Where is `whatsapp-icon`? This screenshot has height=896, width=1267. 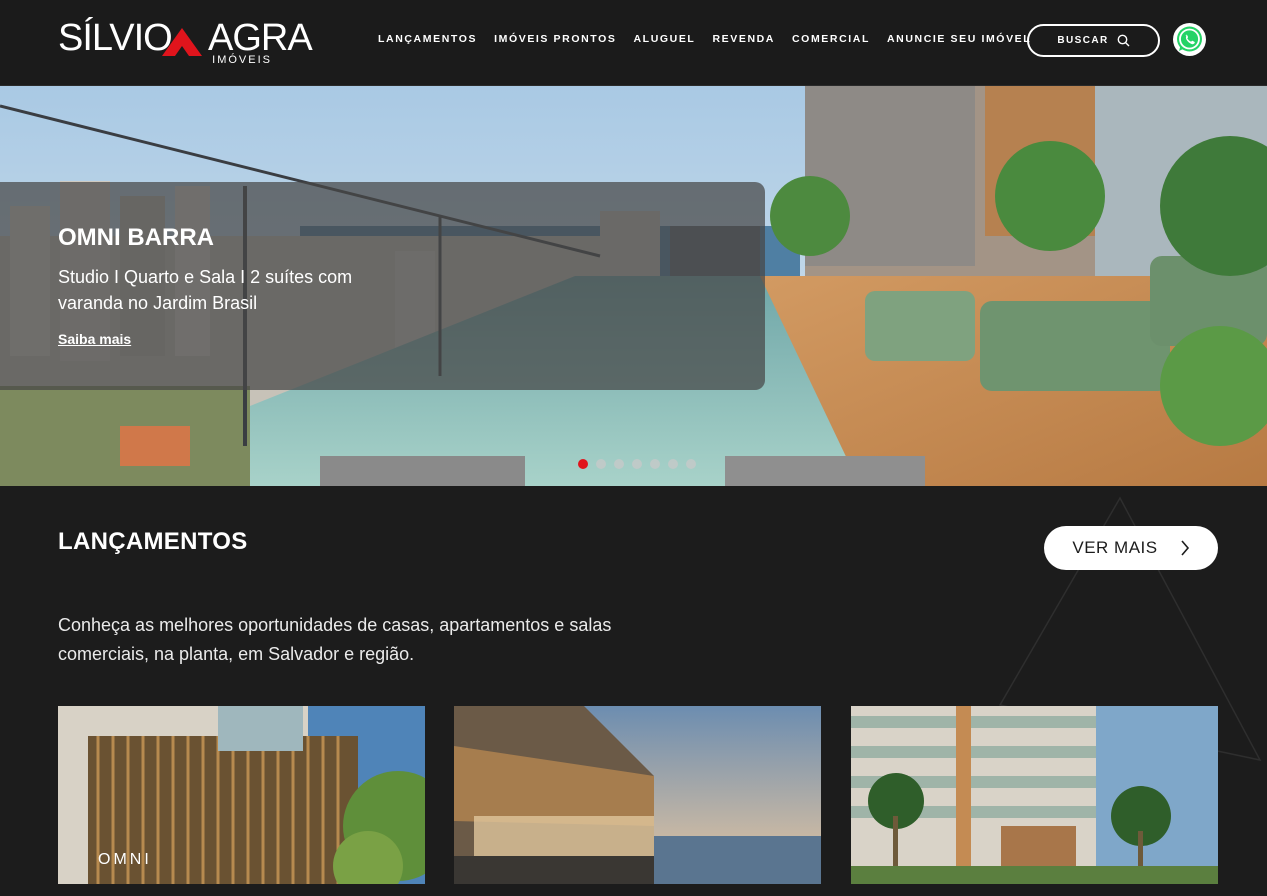
whatsapp-icon is located at coordinates (1189, 39).